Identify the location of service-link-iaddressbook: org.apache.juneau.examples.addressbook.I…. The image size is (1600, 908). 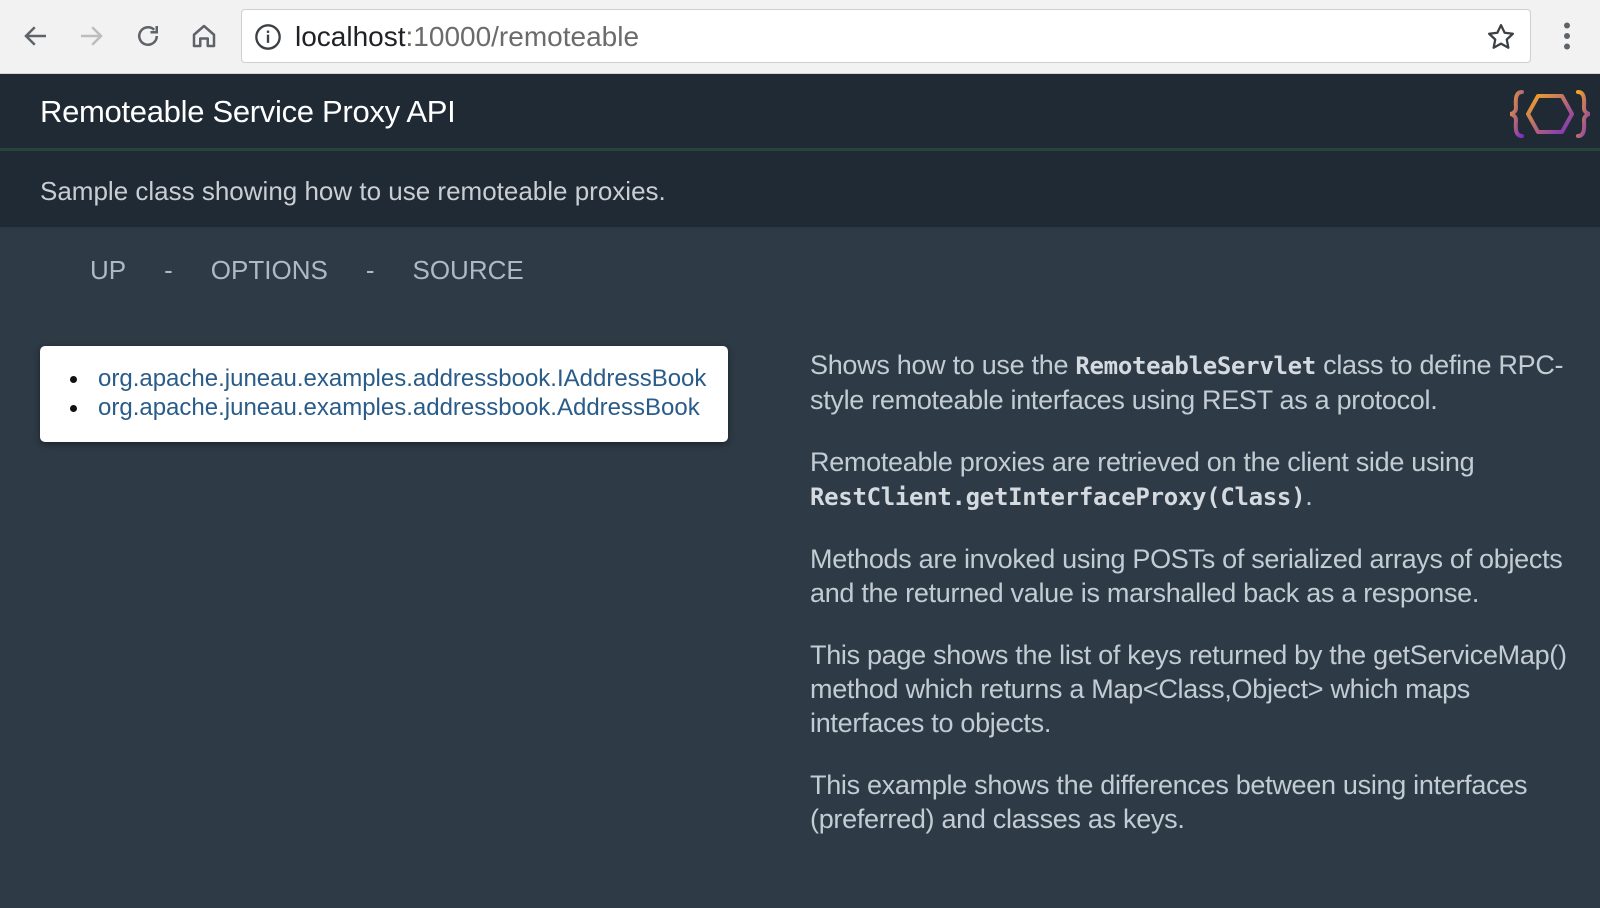
(402, 378).